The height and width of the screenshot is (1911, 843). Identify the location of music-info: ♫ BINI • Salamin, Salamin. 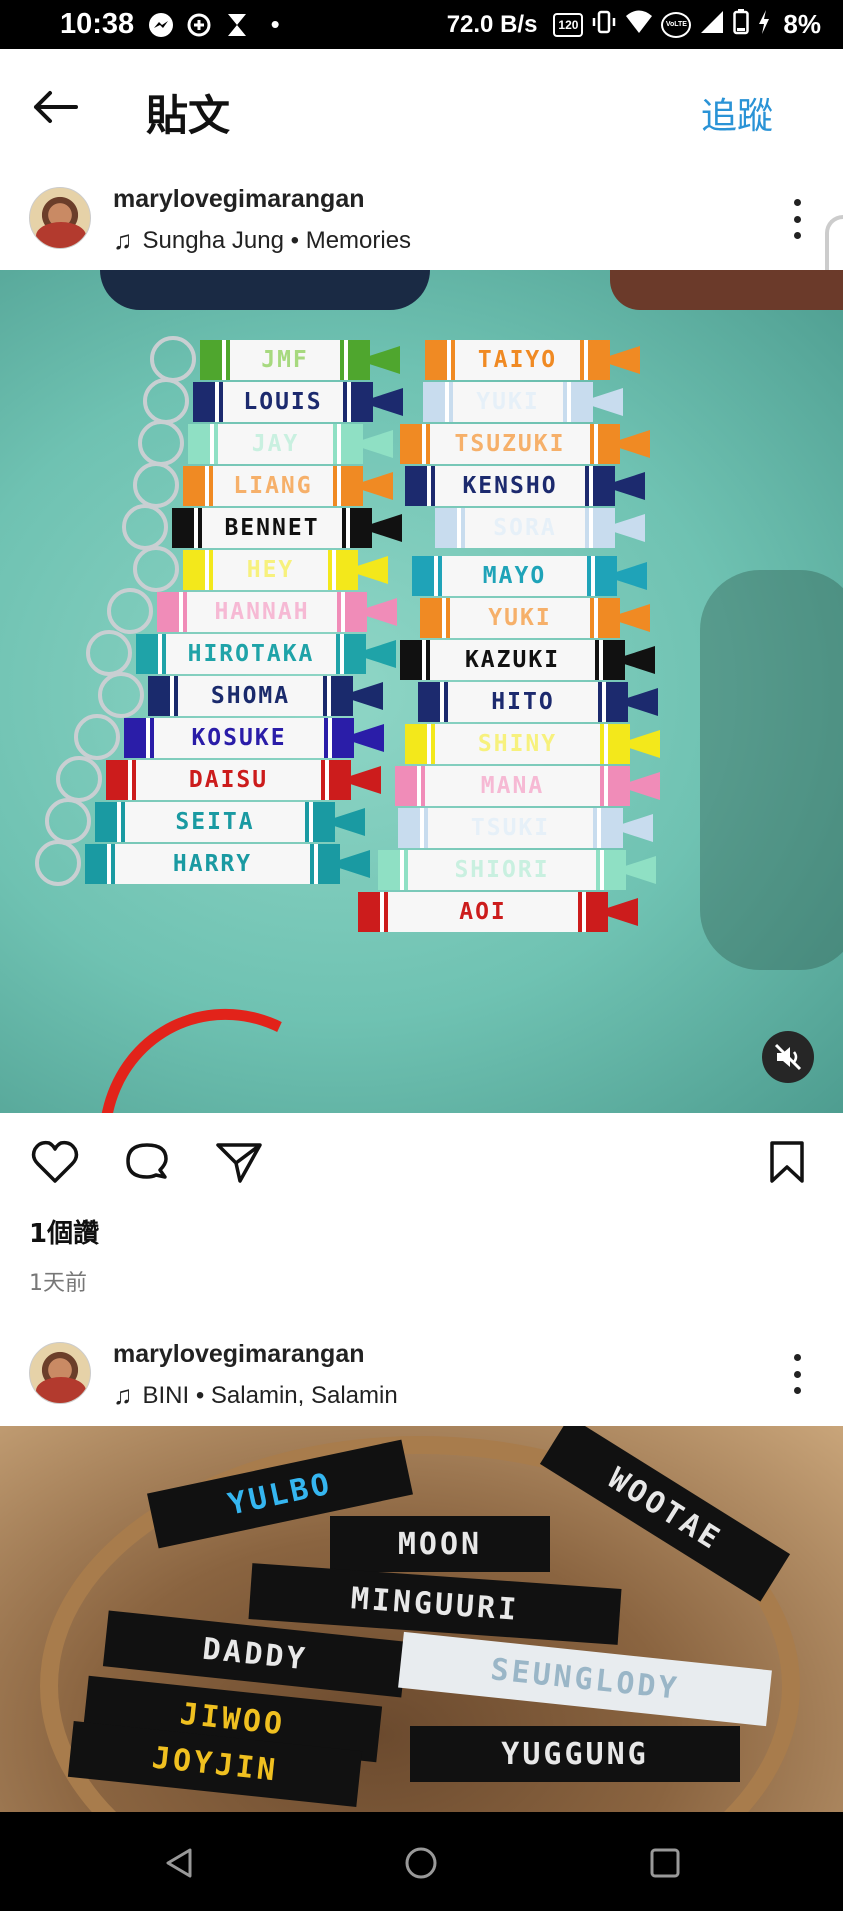
(255, 1395).